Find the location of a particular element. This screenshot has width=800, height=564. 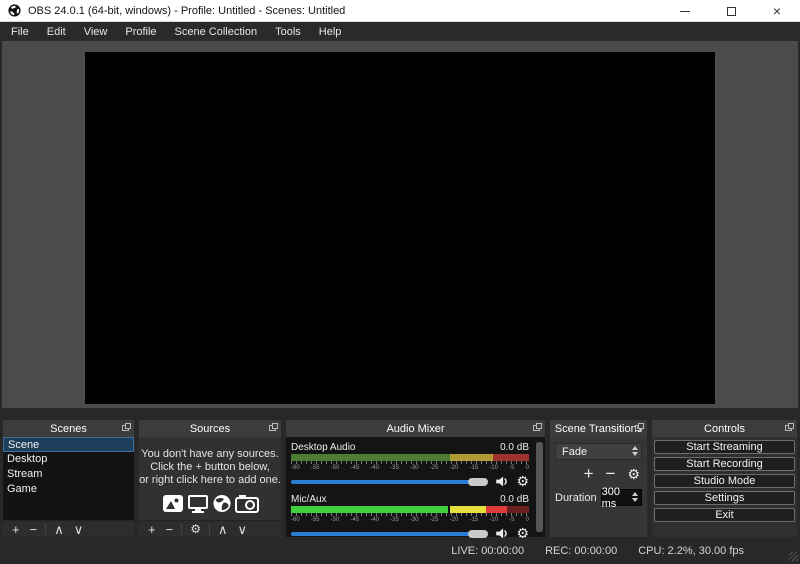

tick-label: -55 is located at coordinates (315, 468).